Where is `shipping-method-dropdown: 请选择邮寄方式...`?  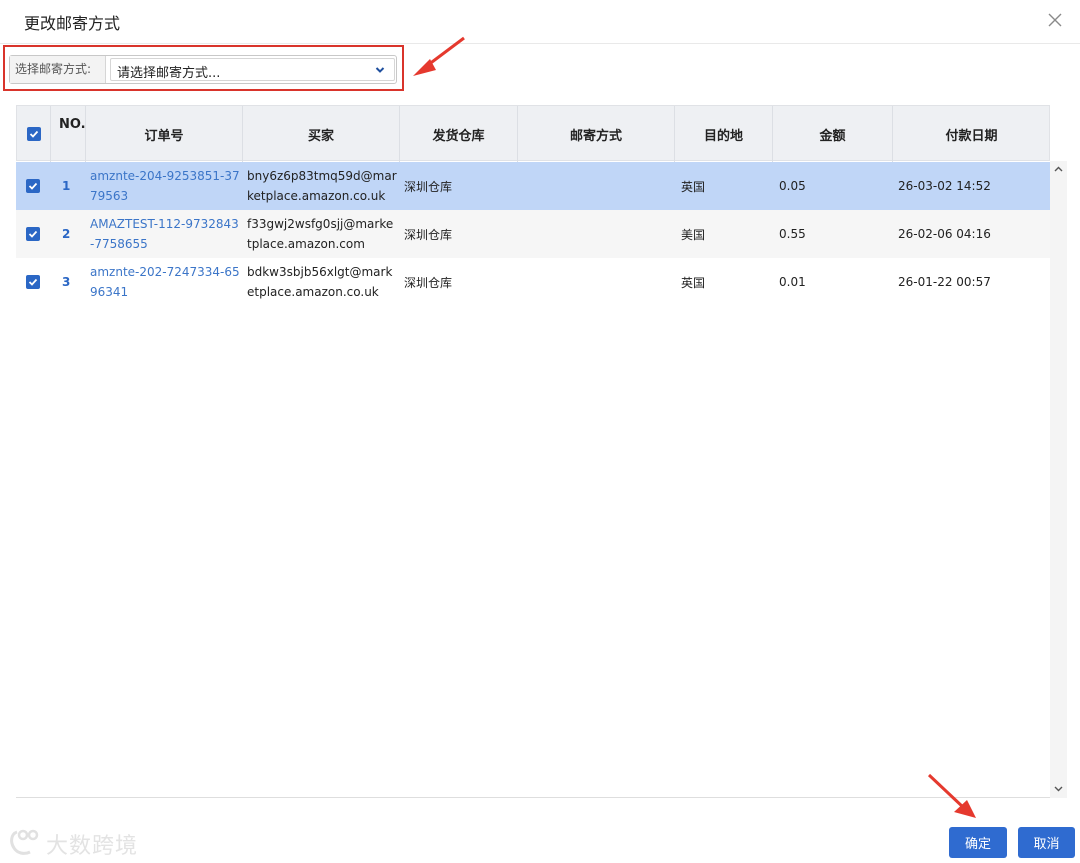
shipping-method-dropdown: 请选择邮寄方式... is located at coordinates (252, 69).